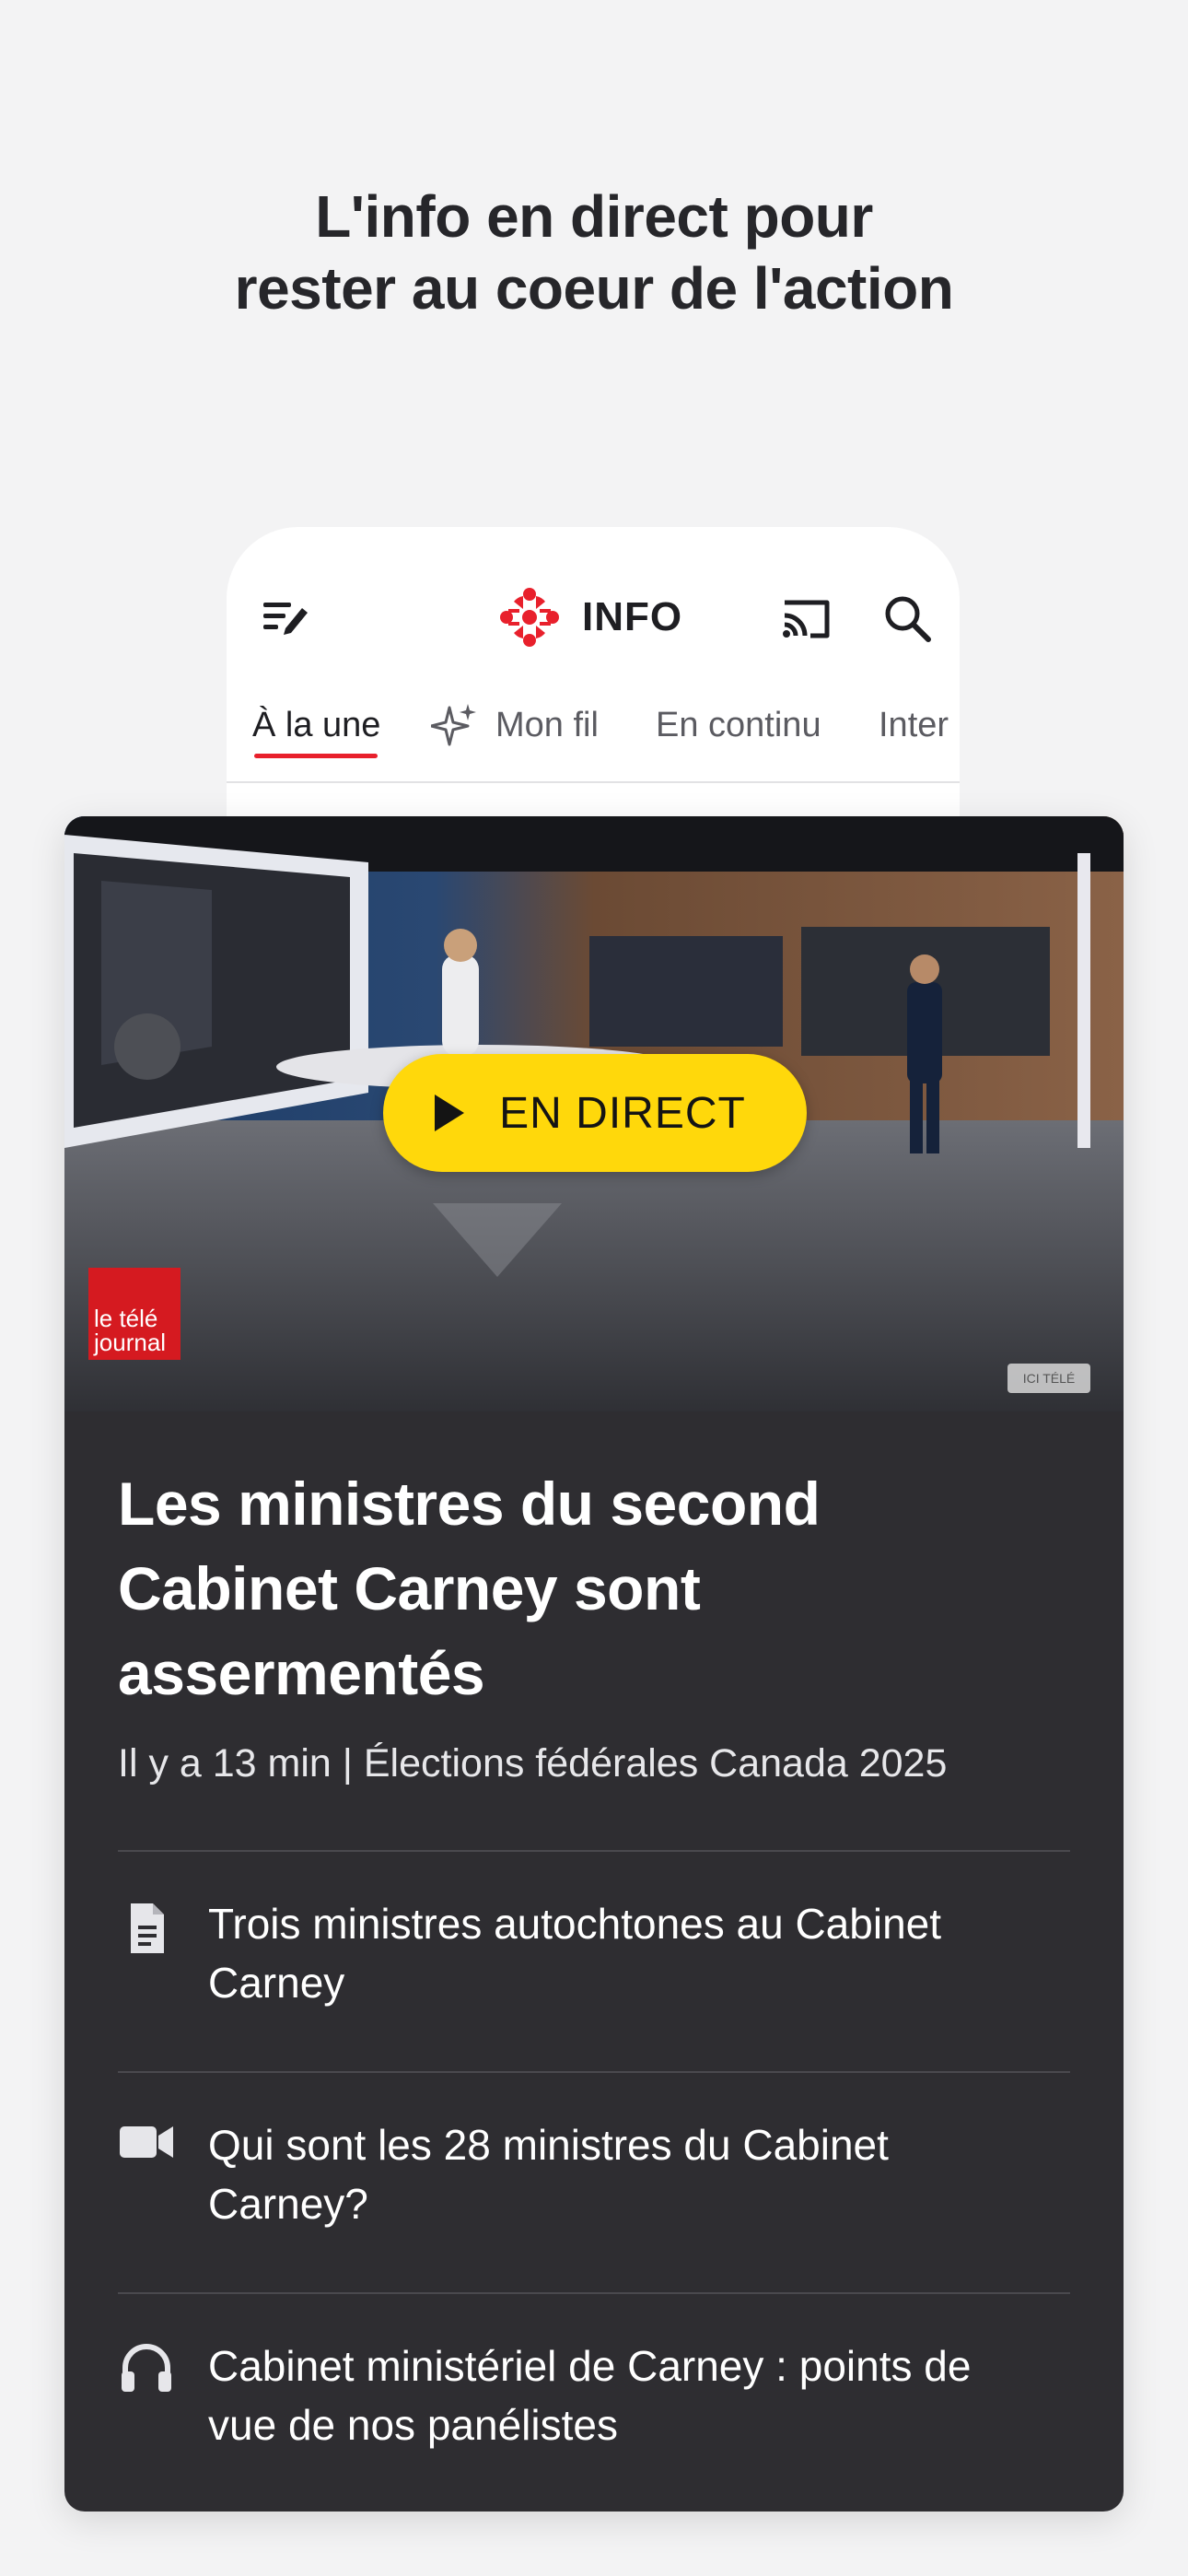 The image size is (1188, 2576). Describe the element at coordinates (288, 2204) in the screenshot. I see `related-line-2: Carney?` at that location.